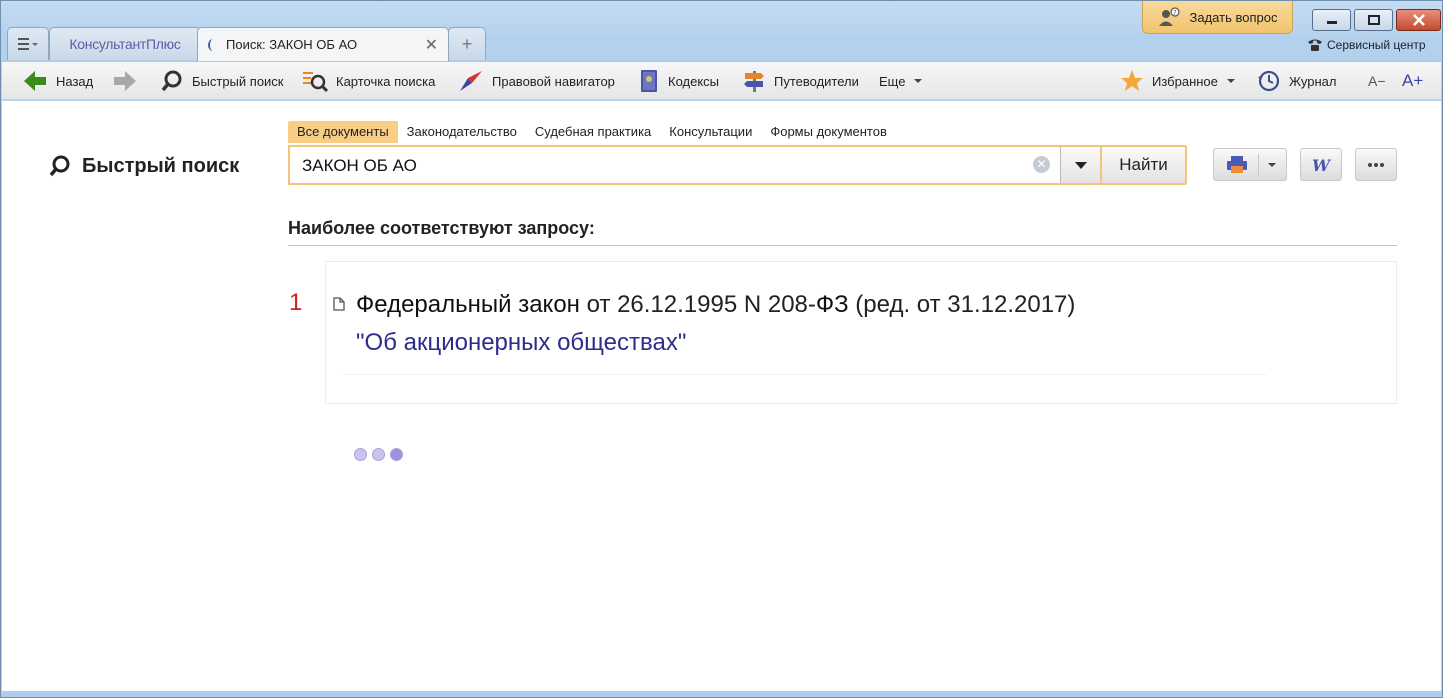  I want to click on new-tab-button: +, so click(467, 43).